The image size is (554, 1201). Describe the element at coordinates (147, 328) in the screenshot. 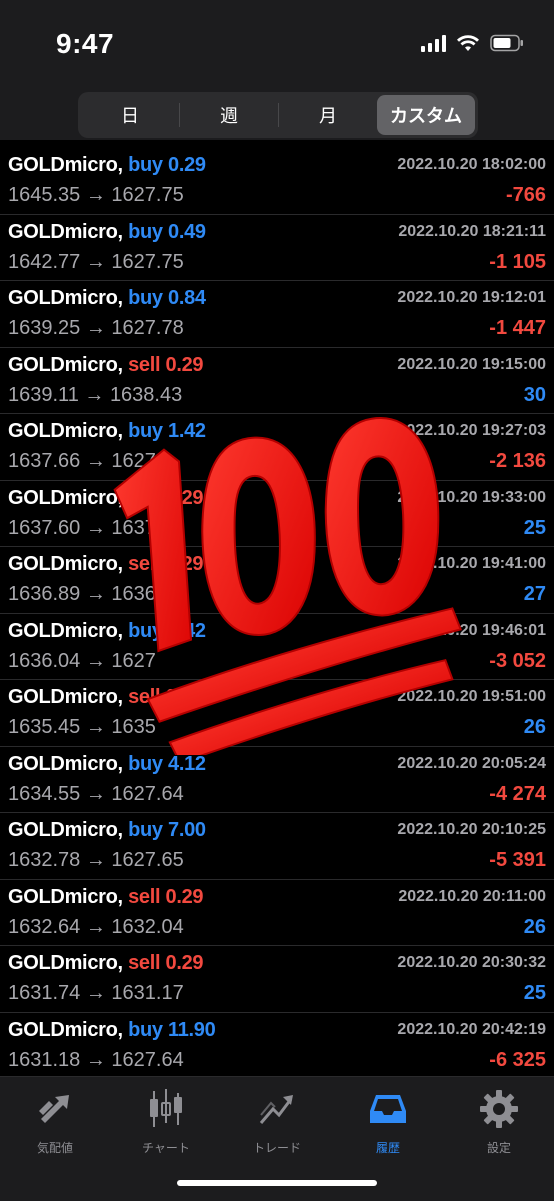

I see `close-price: 1627.78` at that location.